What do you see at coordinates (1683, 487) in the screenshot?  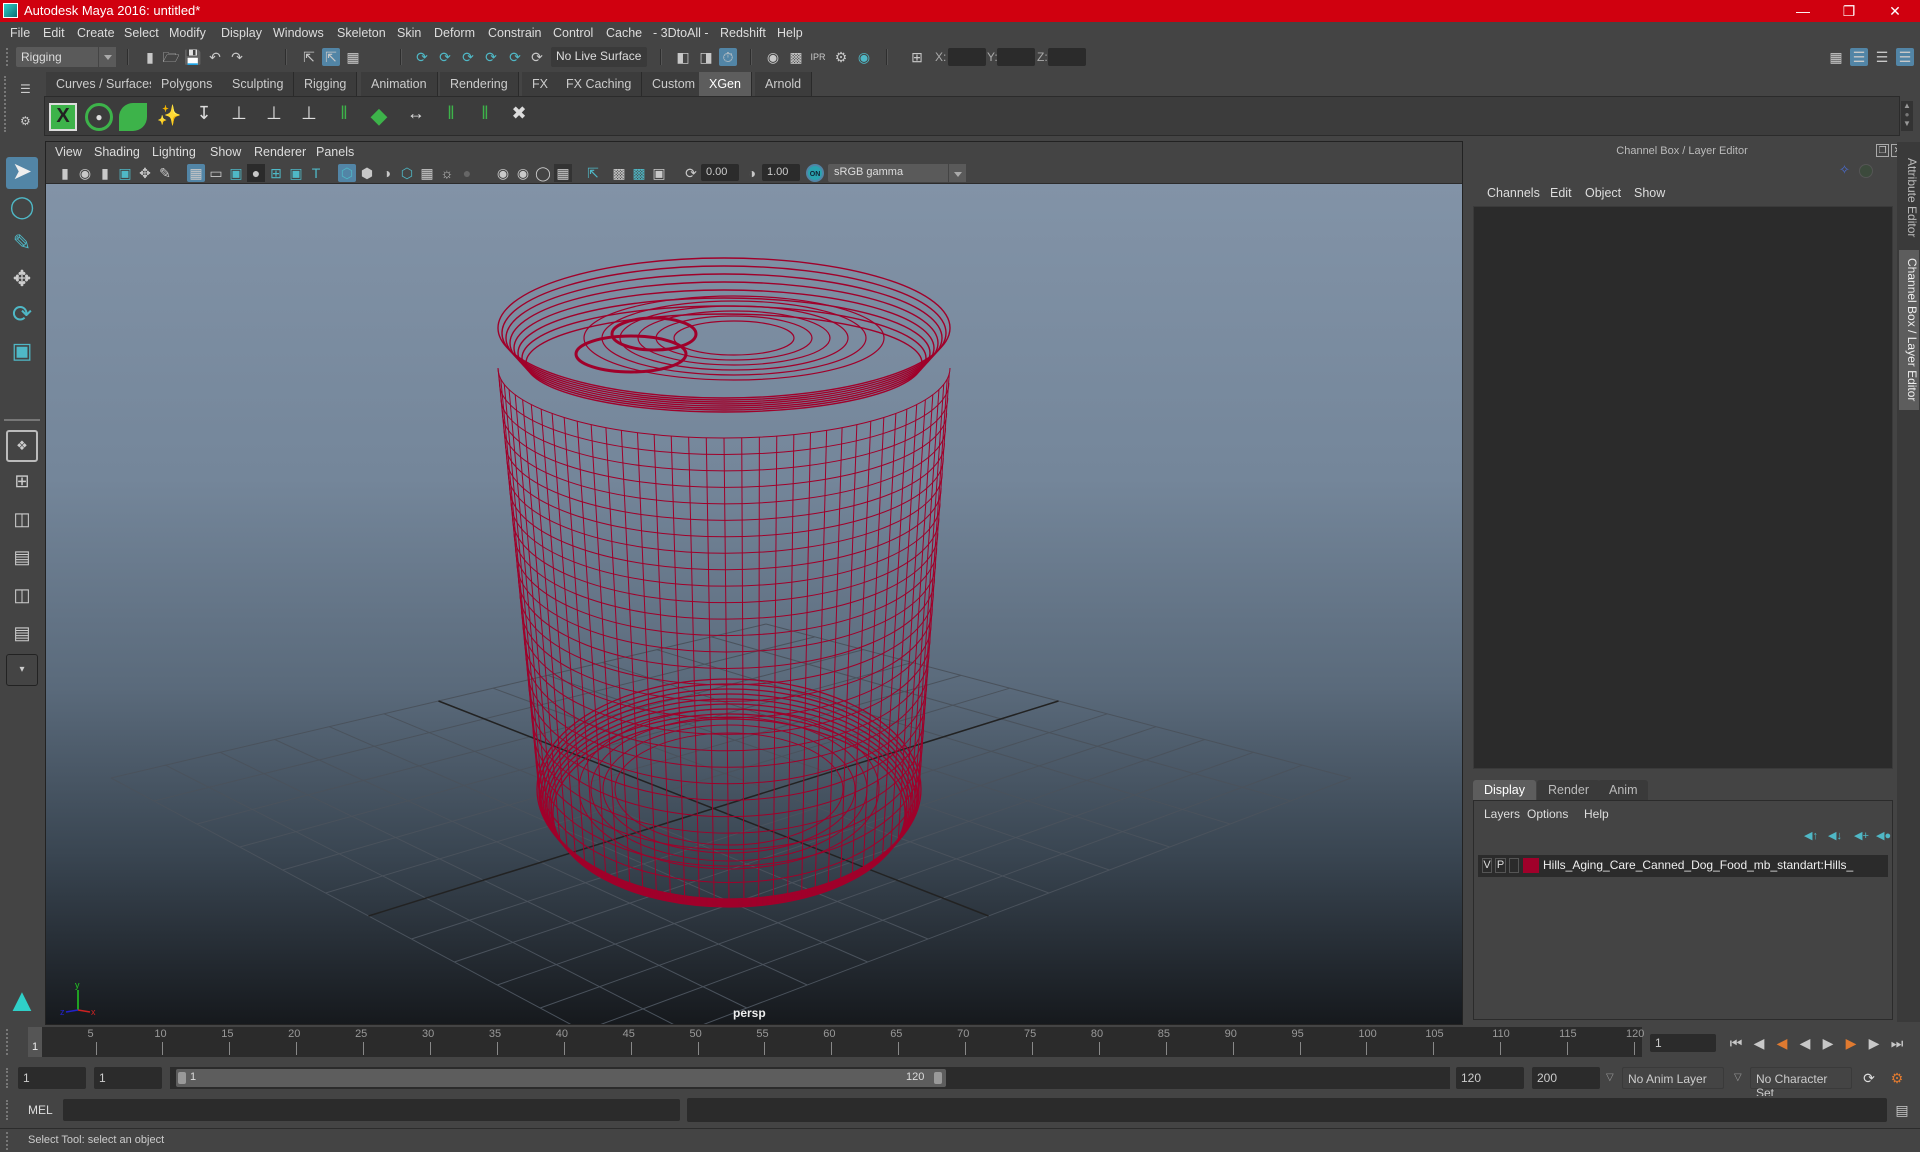 I see `channel-list-area` at bounding box center [1683, 487].